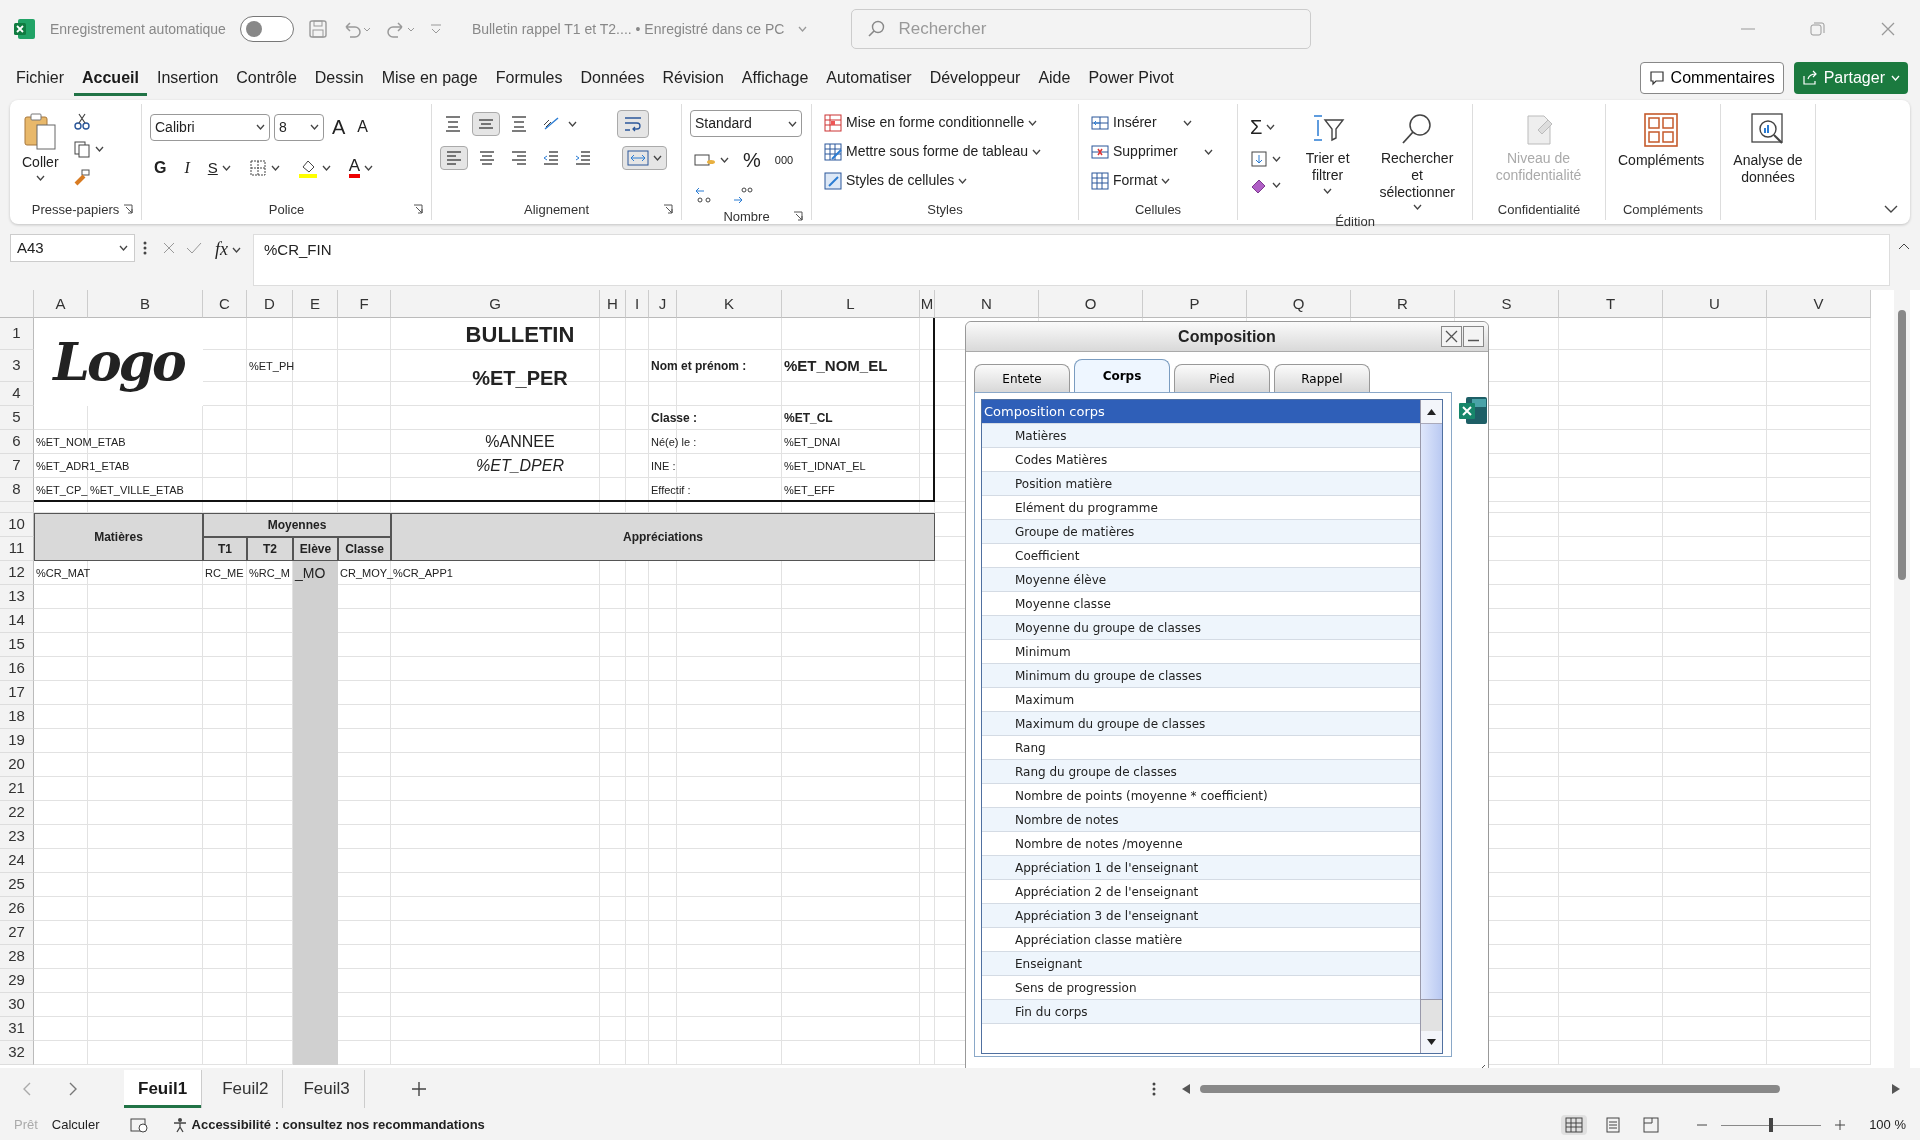 This screenshot has height=1140, width=1920. Describe the element at coordinates (1071, 260) in the screenshot. I see `formula-field: %CR_FIN` at that location.